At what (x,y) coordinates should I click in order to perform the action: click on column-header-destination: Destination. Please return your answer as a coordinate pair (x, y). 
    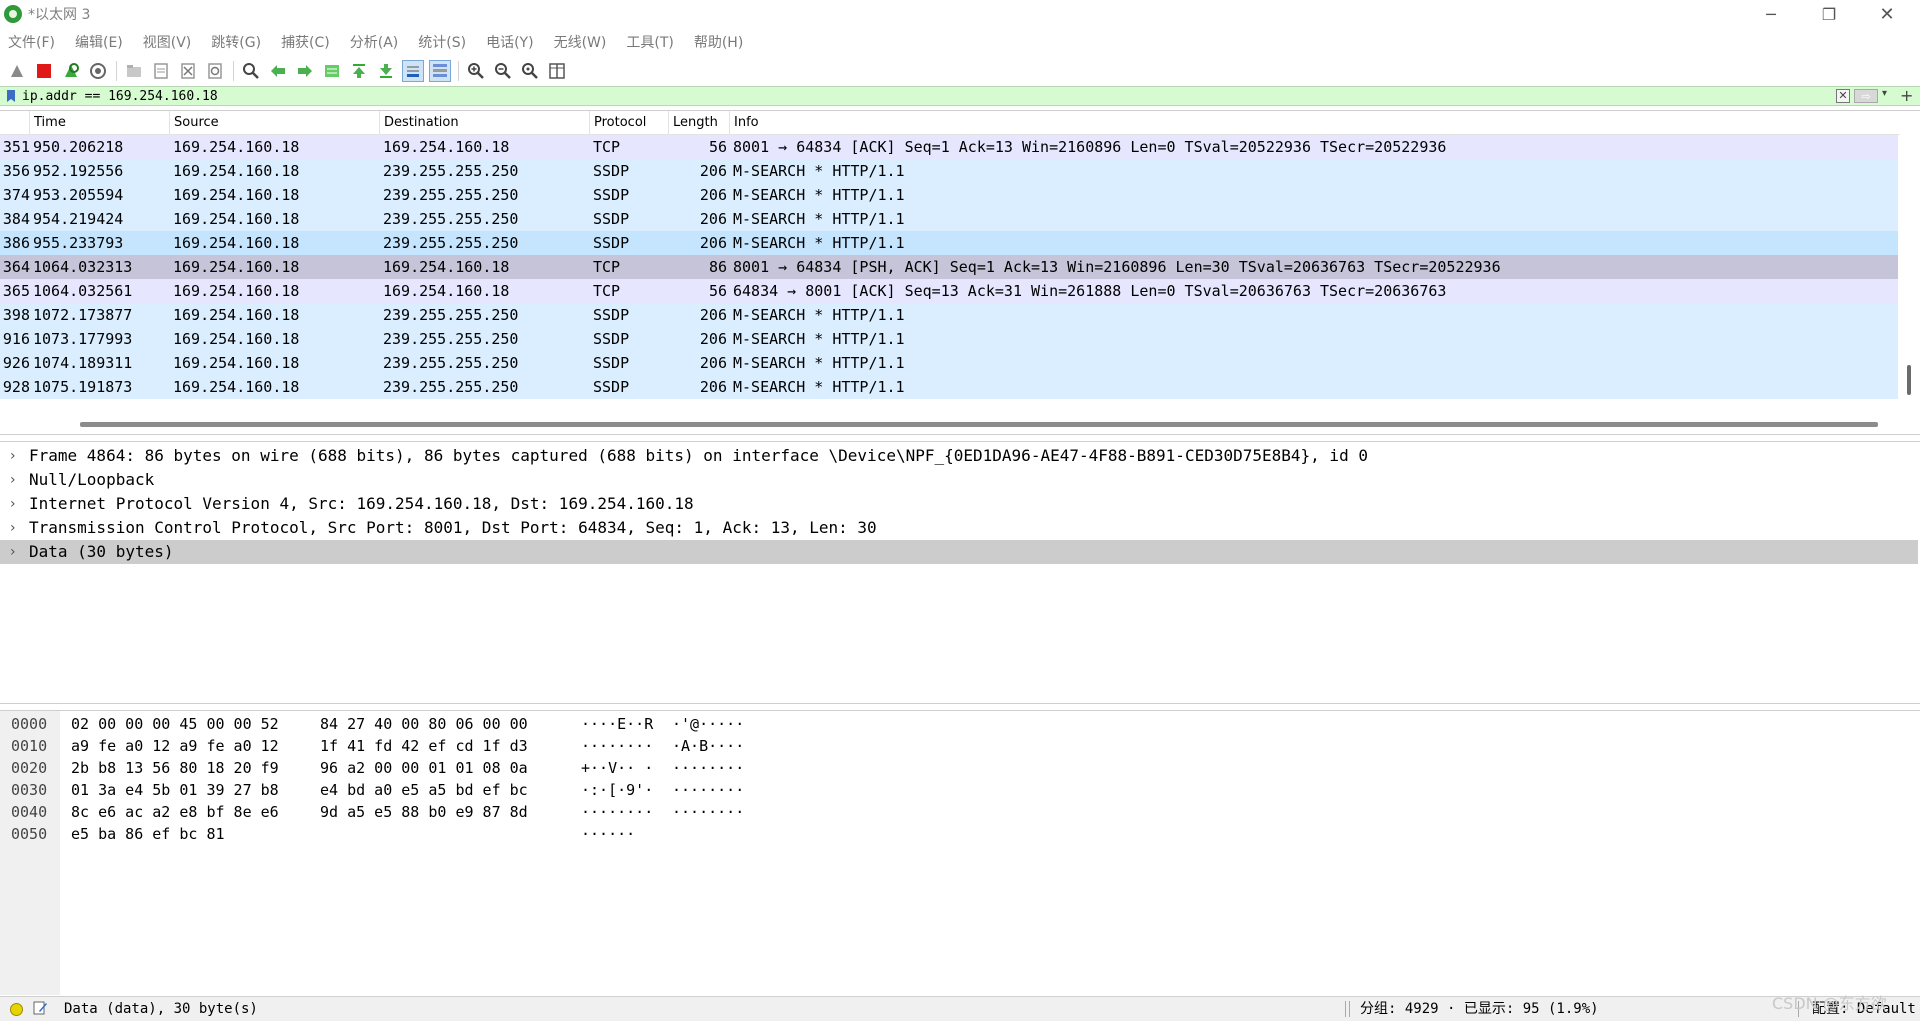
    Looking at the image, I should click on (485, 123).